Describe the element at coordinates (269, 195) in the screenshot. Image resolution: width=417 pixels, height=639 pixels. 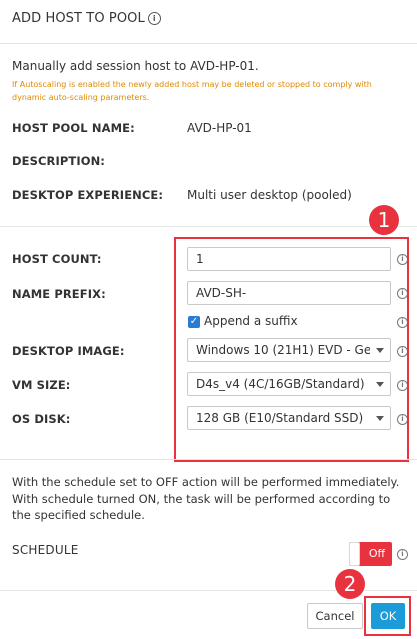
I see `desktop-experience-value: Multi user desktop (pooled)` at that location.